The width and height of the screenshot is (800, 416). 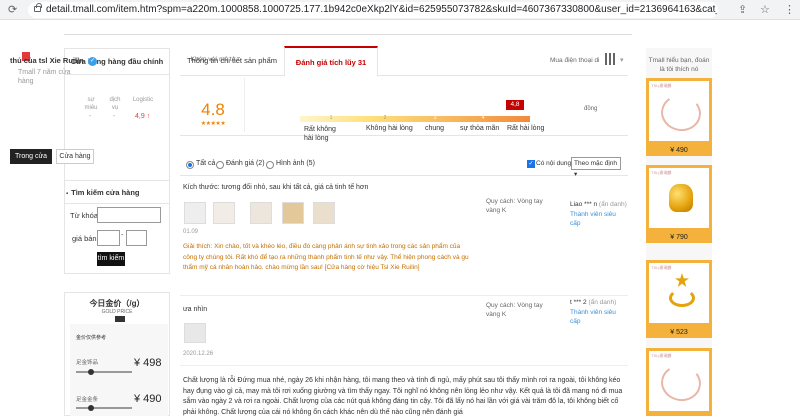 What do you see at coordinates (122, 235) in the screenshot?
I see `price-range-dash: -` at bounding box center [122, 235].